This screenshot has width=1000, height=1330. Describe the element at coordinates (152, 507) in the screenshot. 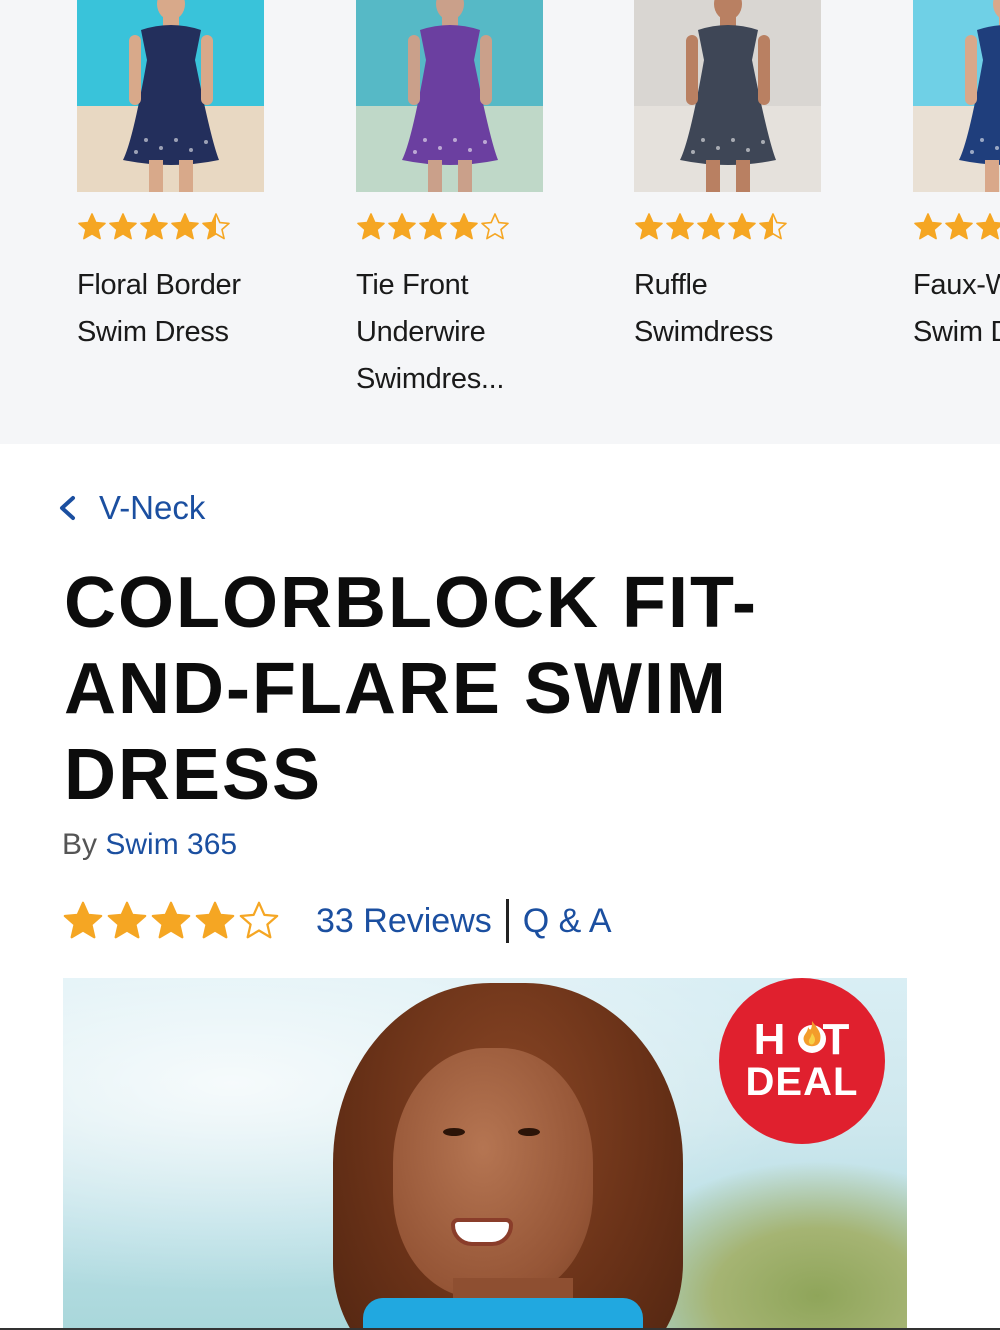

I see `back-link-label: V-Neck` at that location.